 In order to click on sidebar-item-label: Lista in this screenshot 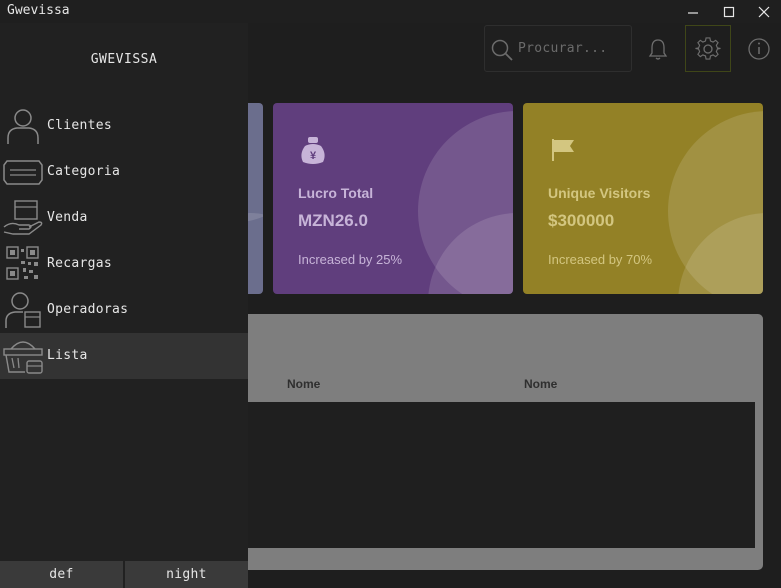, I will do `click(67, 355)`.